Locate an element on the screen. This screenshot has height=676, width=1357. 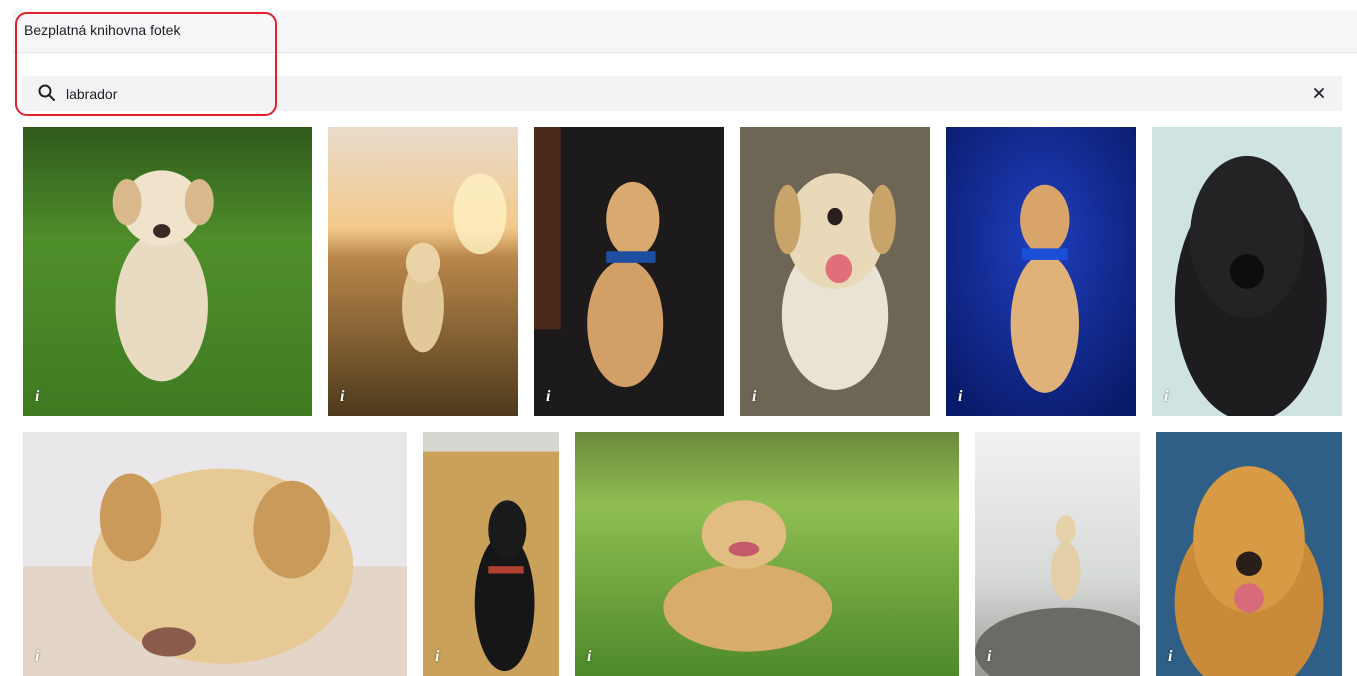
header-bar: Bezplatná knihovna fotek is located at coordinates (684, 31).